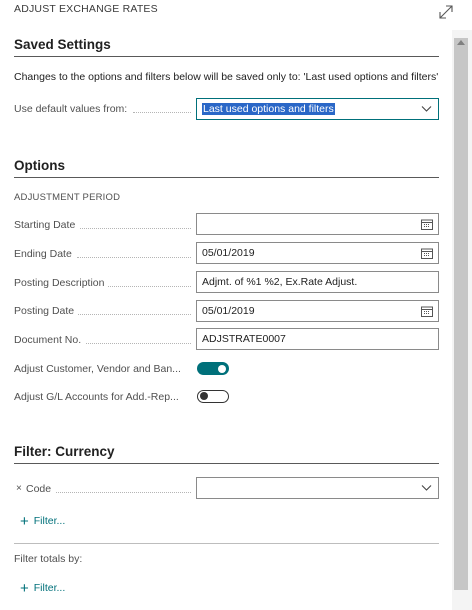 The image size is (472, 610). I want to click on default-values-selected-text: Last used options and filters, so click(268, 109).